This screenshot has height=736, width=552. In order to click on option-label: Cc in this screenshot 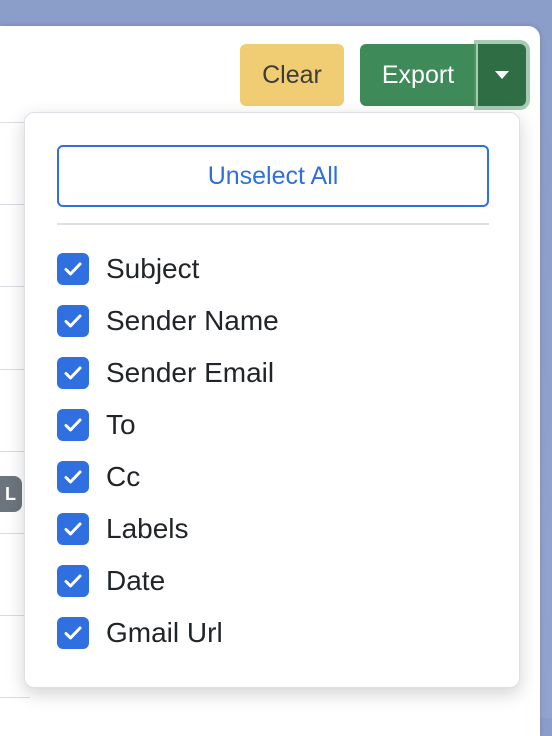, I will do `click(123, 476)`.